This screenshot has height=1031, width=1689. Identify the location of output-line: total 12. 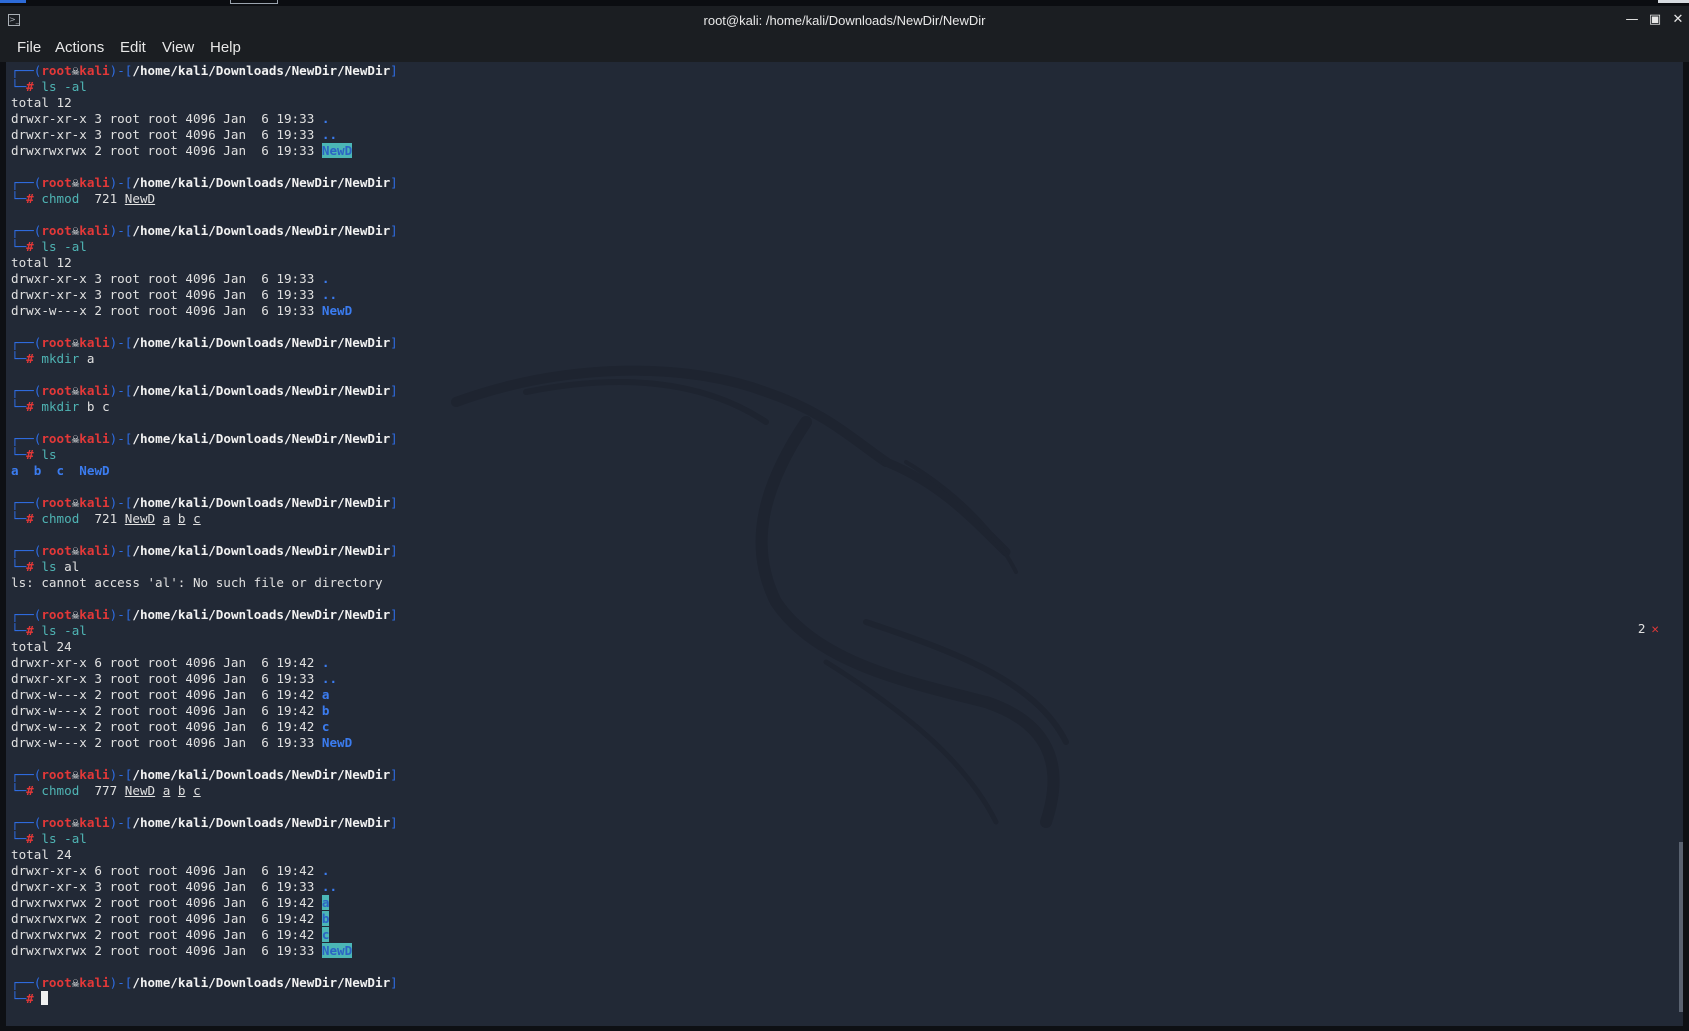
(204, 103).